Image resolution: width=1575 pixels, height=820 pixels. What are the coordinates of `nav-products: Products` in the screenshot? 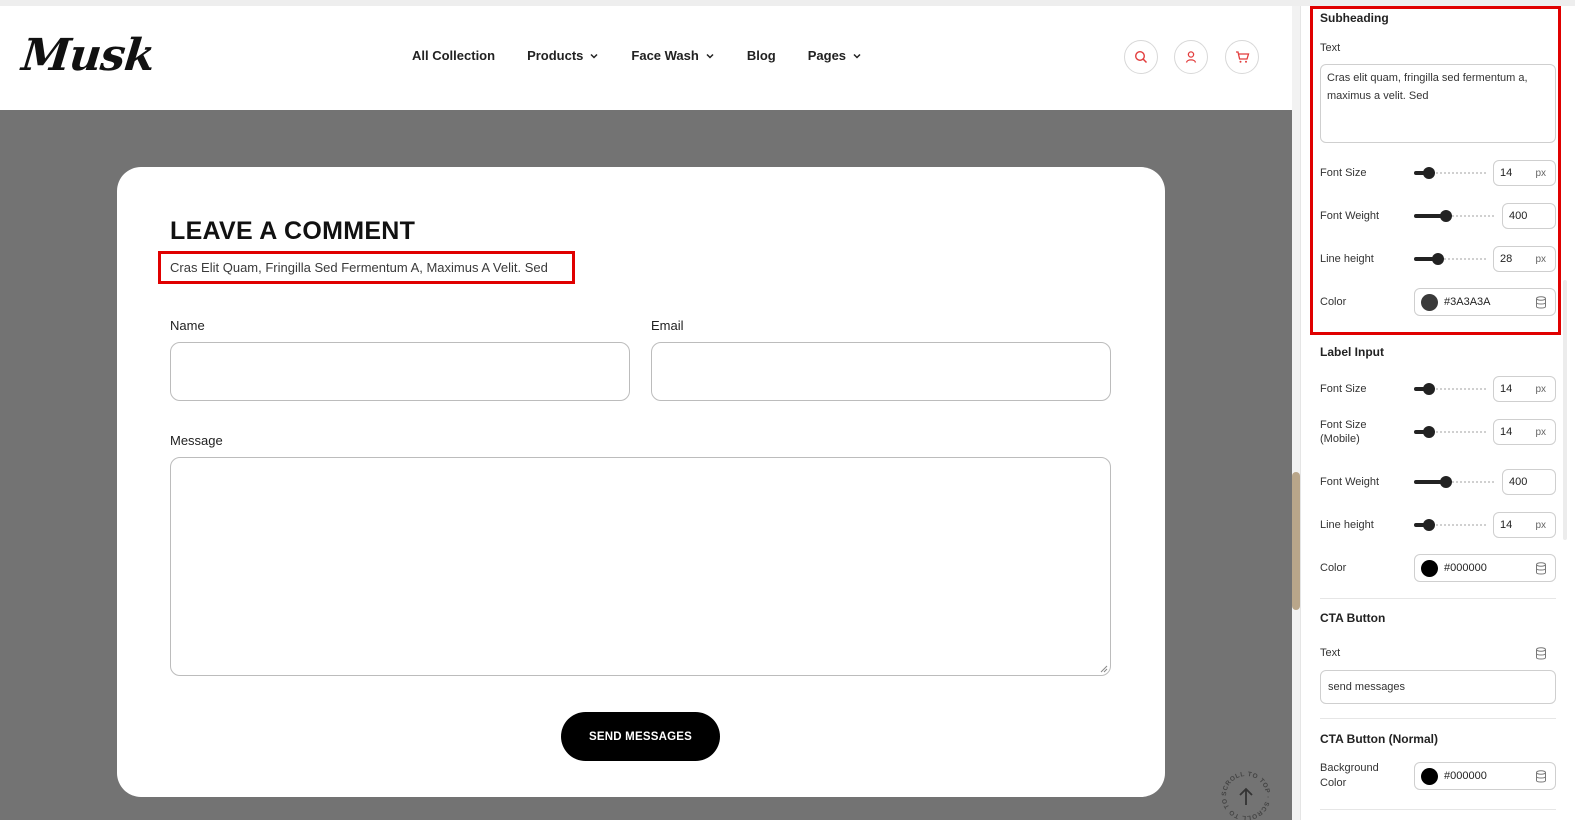 It's located at (563, 55).